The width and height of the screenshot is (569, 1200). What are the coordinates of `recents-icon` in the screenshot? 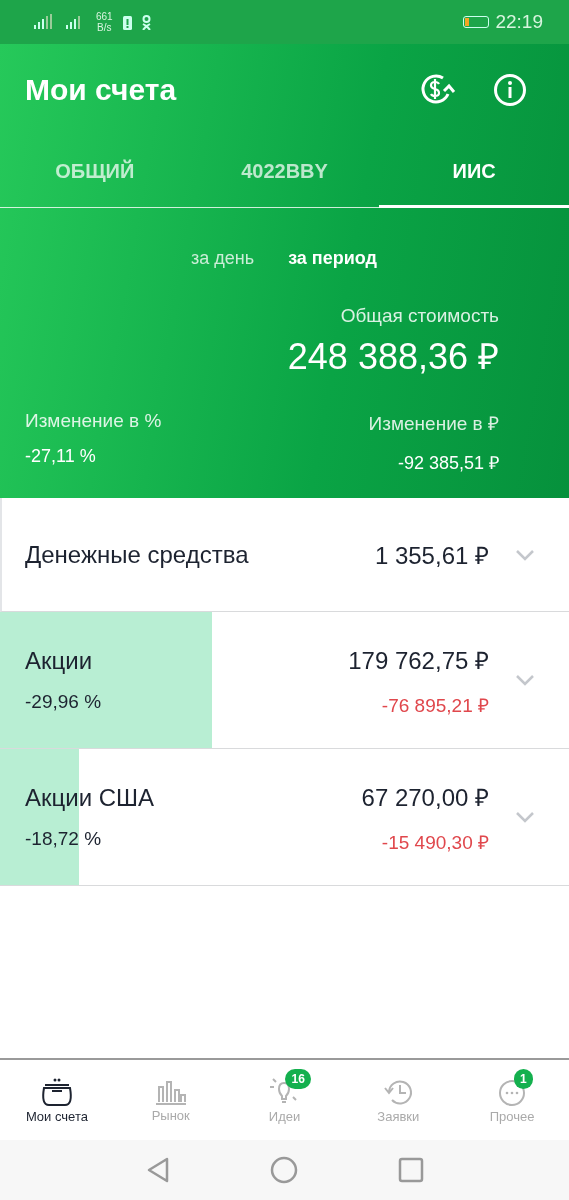 It's located at (410, 1170).